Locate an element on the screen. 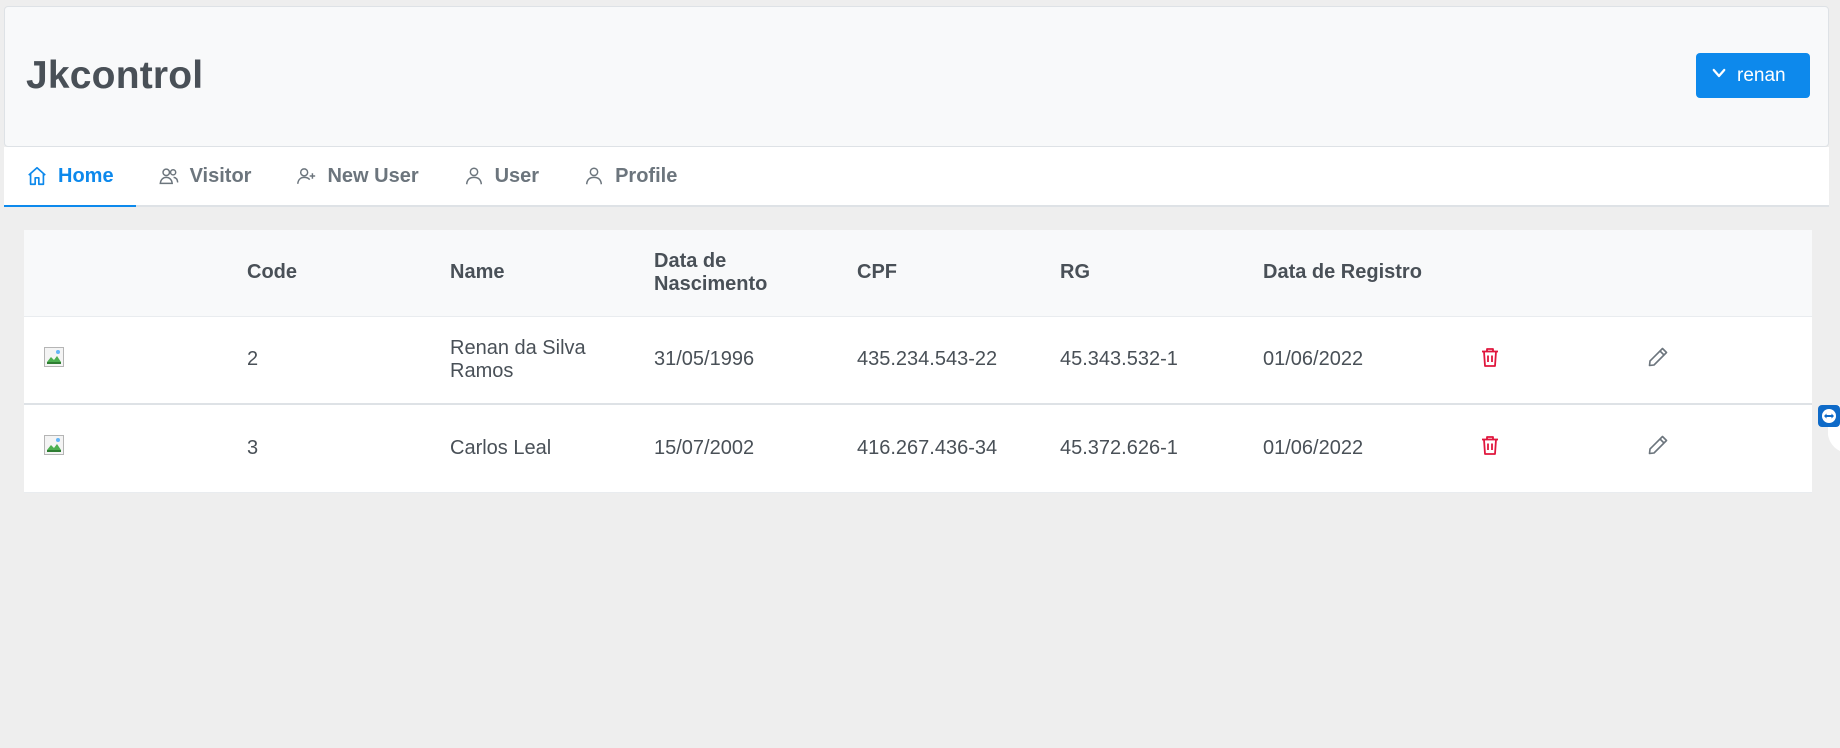  cpf-cell: 435.234.543-22 is located at coordinates (938, 360).